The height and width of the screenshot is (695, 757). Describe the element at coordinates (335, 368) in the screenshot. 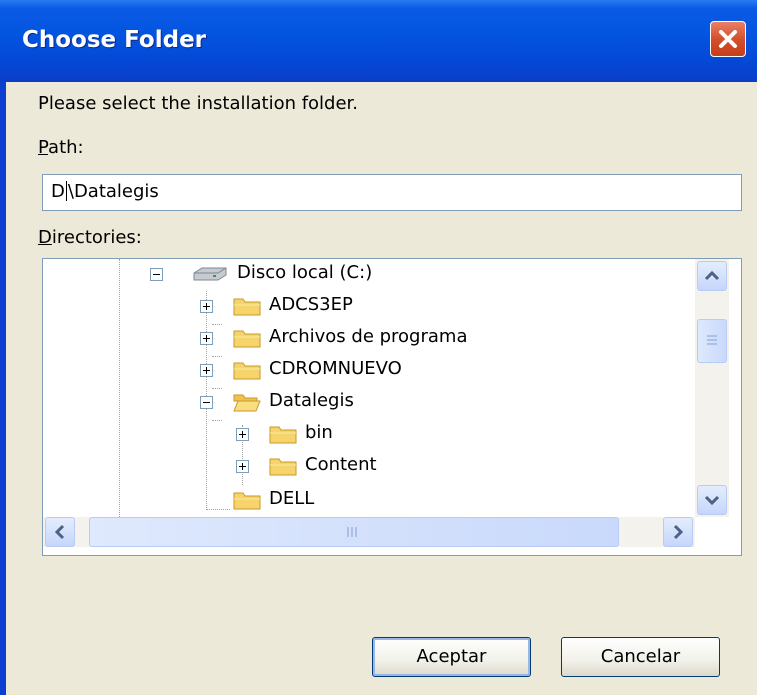

I see `tree-label: CDROMNUEVO` at that location.